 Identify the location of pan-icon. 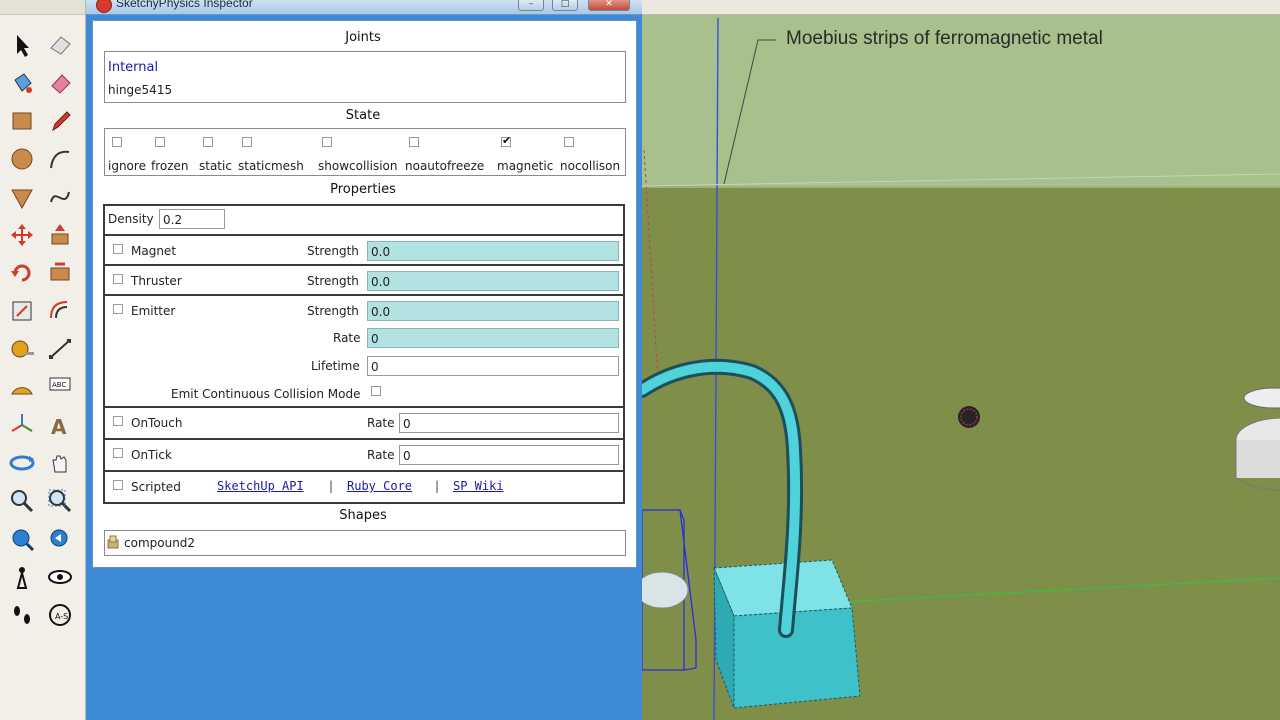
(60, 463).